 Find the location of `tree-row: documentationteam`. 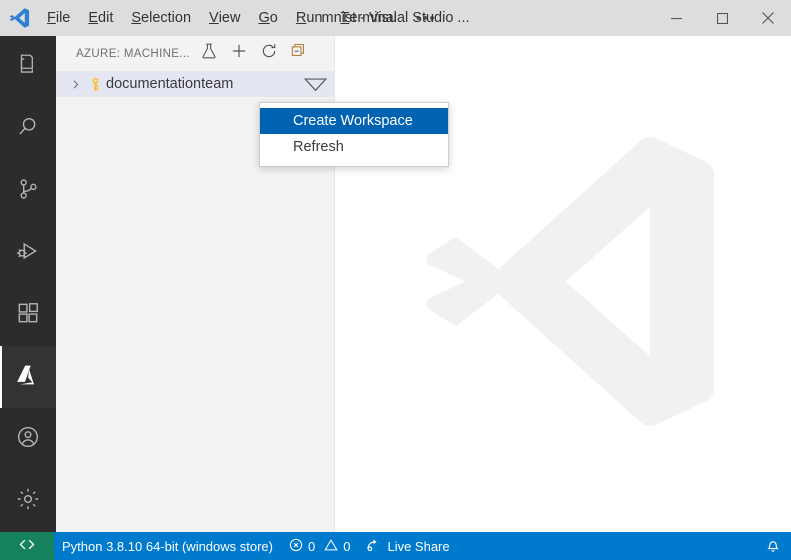

tree-row: documentationteam is located at coordinates (195, 84).